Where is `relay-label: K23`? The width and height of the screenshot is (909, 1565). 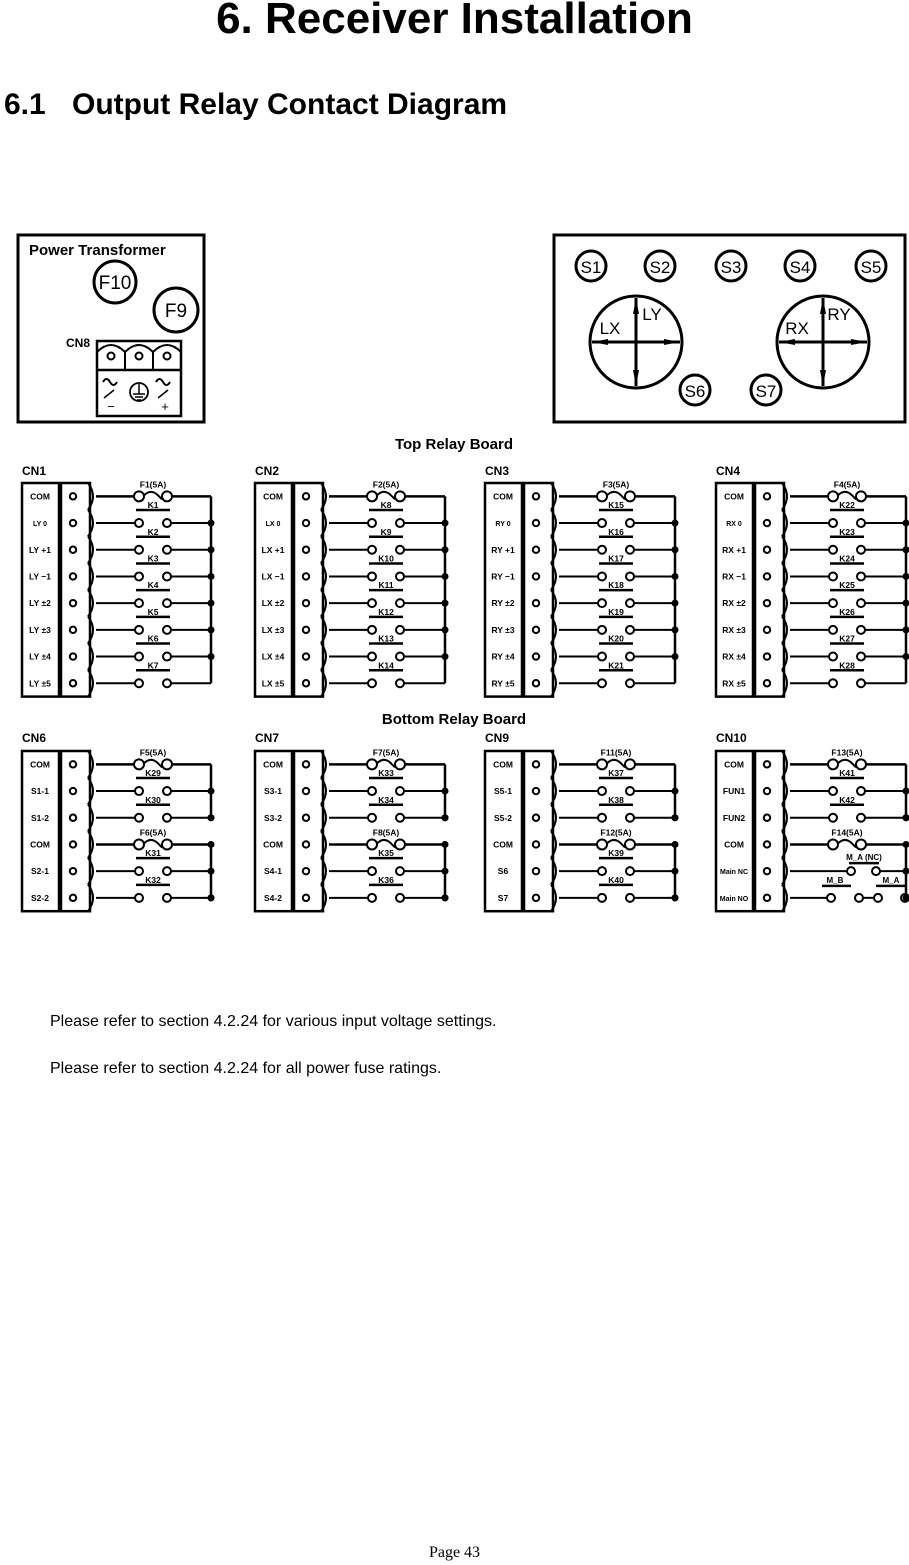 relay-label: K23 is located at coordinates (847, 532).